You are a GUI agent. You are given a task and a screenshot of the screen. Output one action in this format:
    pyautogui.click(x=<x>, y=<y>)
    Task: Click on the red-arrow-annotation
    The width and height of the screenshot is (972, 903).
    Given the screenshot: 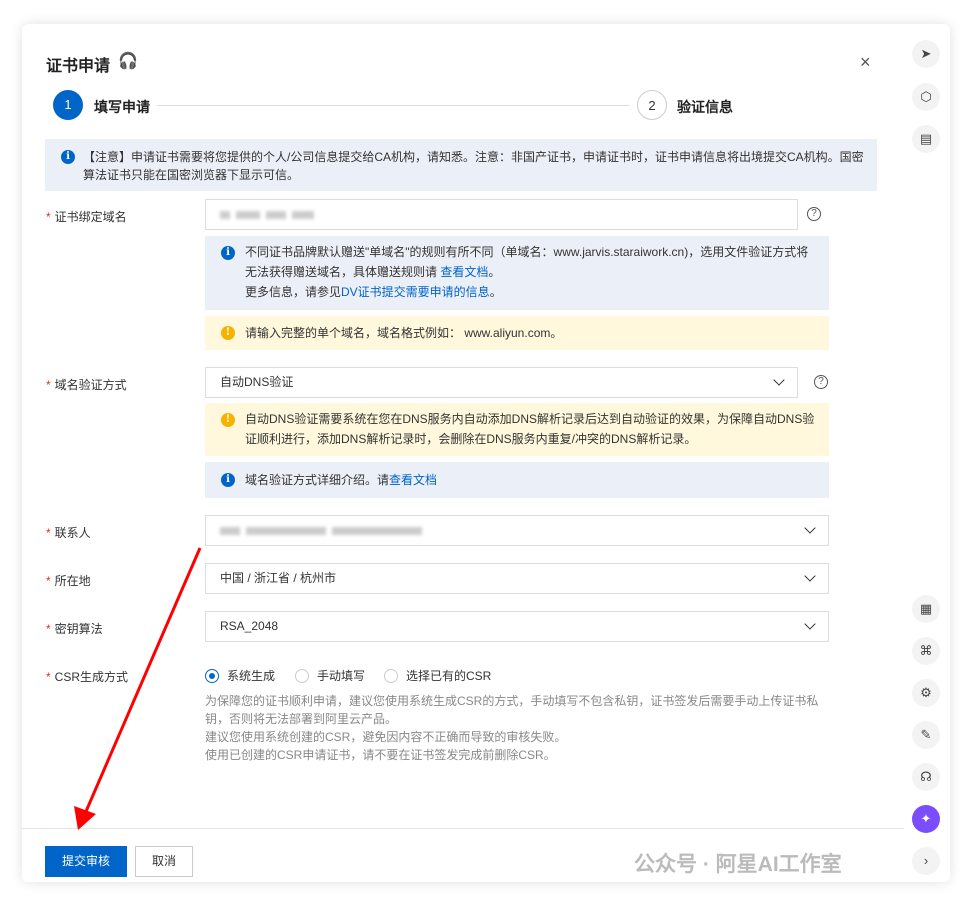 What is the action you would take?
    pyautogui.click(x=138, y=688)
    